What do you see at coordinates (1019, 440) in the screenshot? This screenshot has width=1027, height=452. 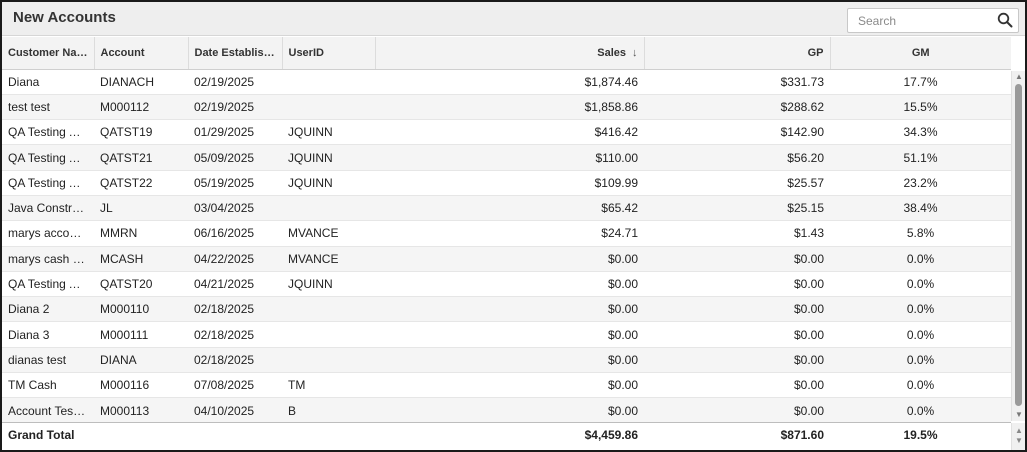 I see `total-scroll-down-icon: ▼` at bounding box center [1019, 440].